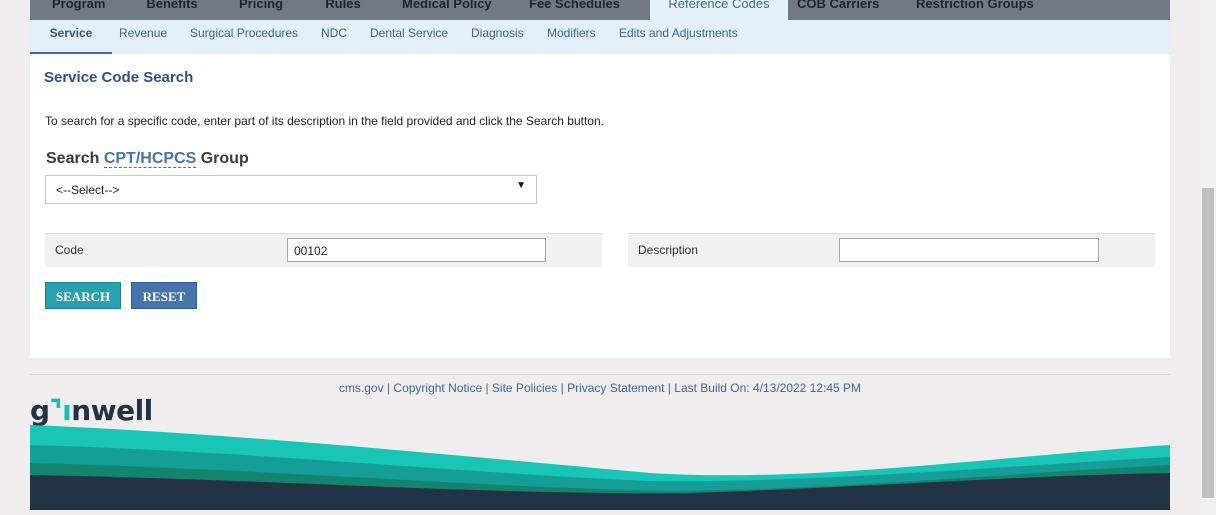  I want to click on top-nav-item-program: Program, so click(78, 10).